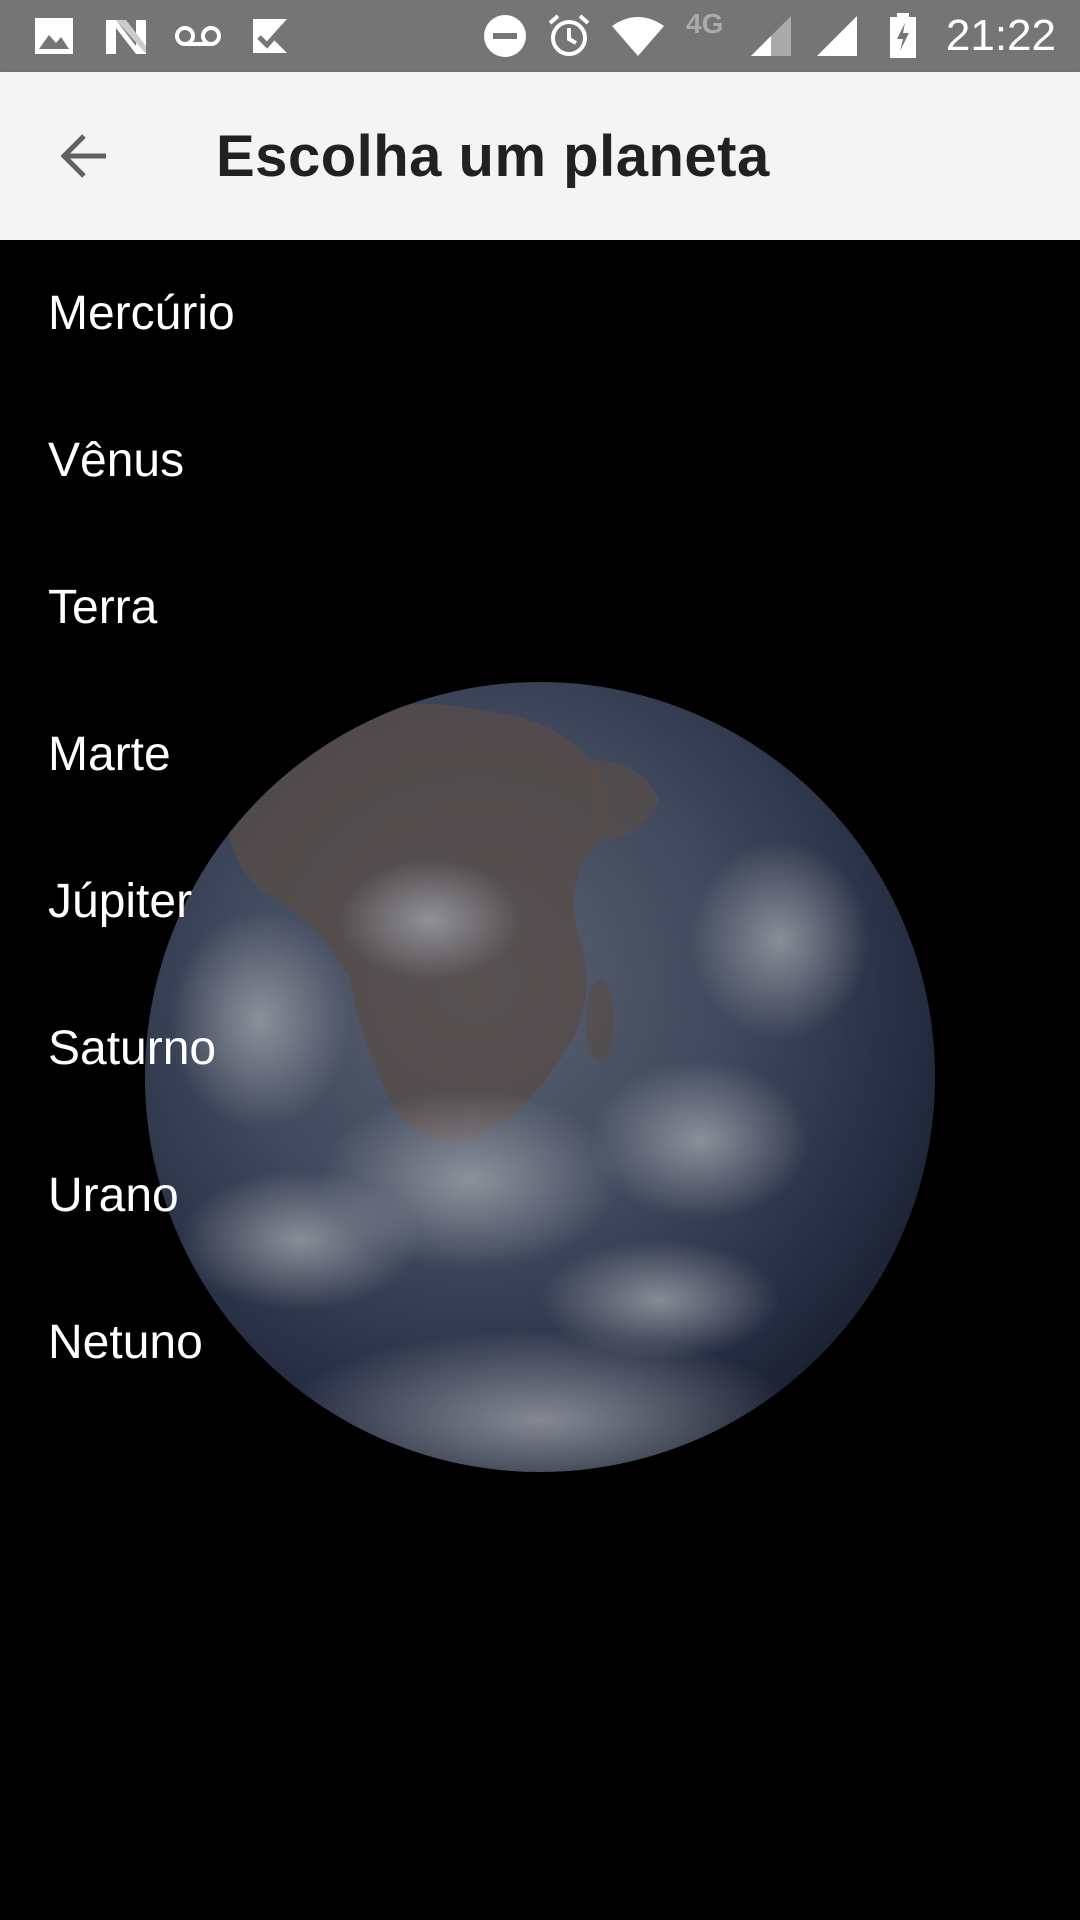 This screenshot has width=1080, height=1920. What do you see at coordinates (540, 313) in the screenshot?
I see `list-item: Mercúrio` at bounding box center [540, 313].